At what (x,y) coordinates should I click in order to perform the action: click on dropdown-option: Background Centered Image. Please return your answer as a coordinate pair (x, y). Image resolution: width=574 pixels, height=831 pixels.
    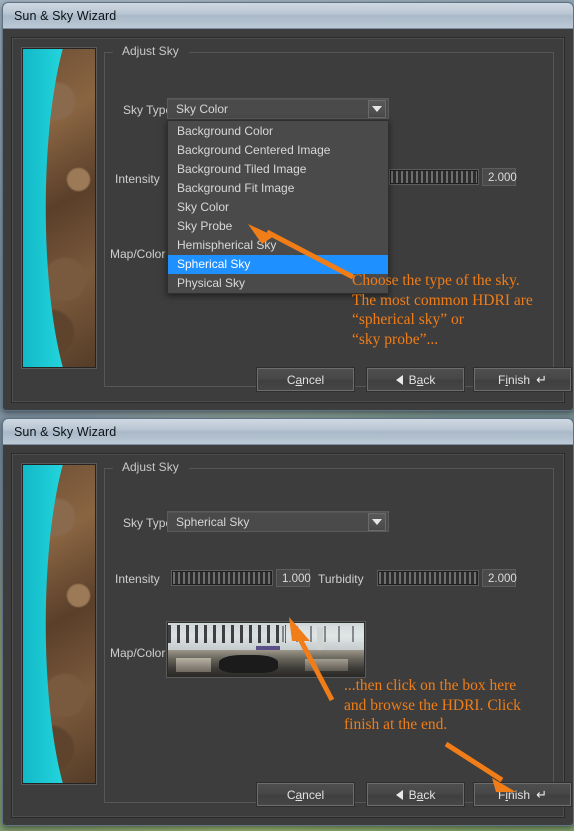
    Looking at the image, I should click on (278, 150).